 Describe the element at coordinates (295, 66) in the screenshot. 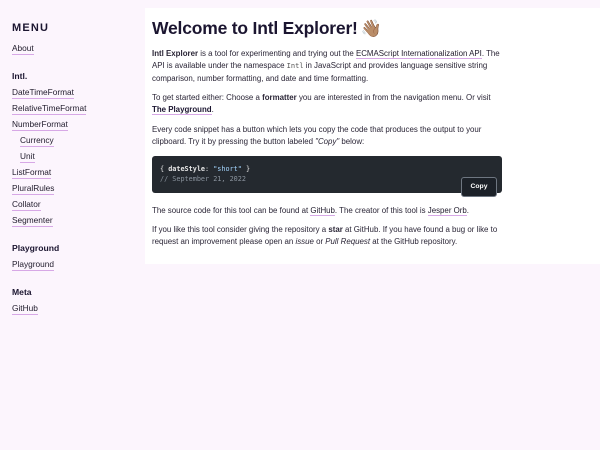

I see `intl-inline-code: Intl` at that location.